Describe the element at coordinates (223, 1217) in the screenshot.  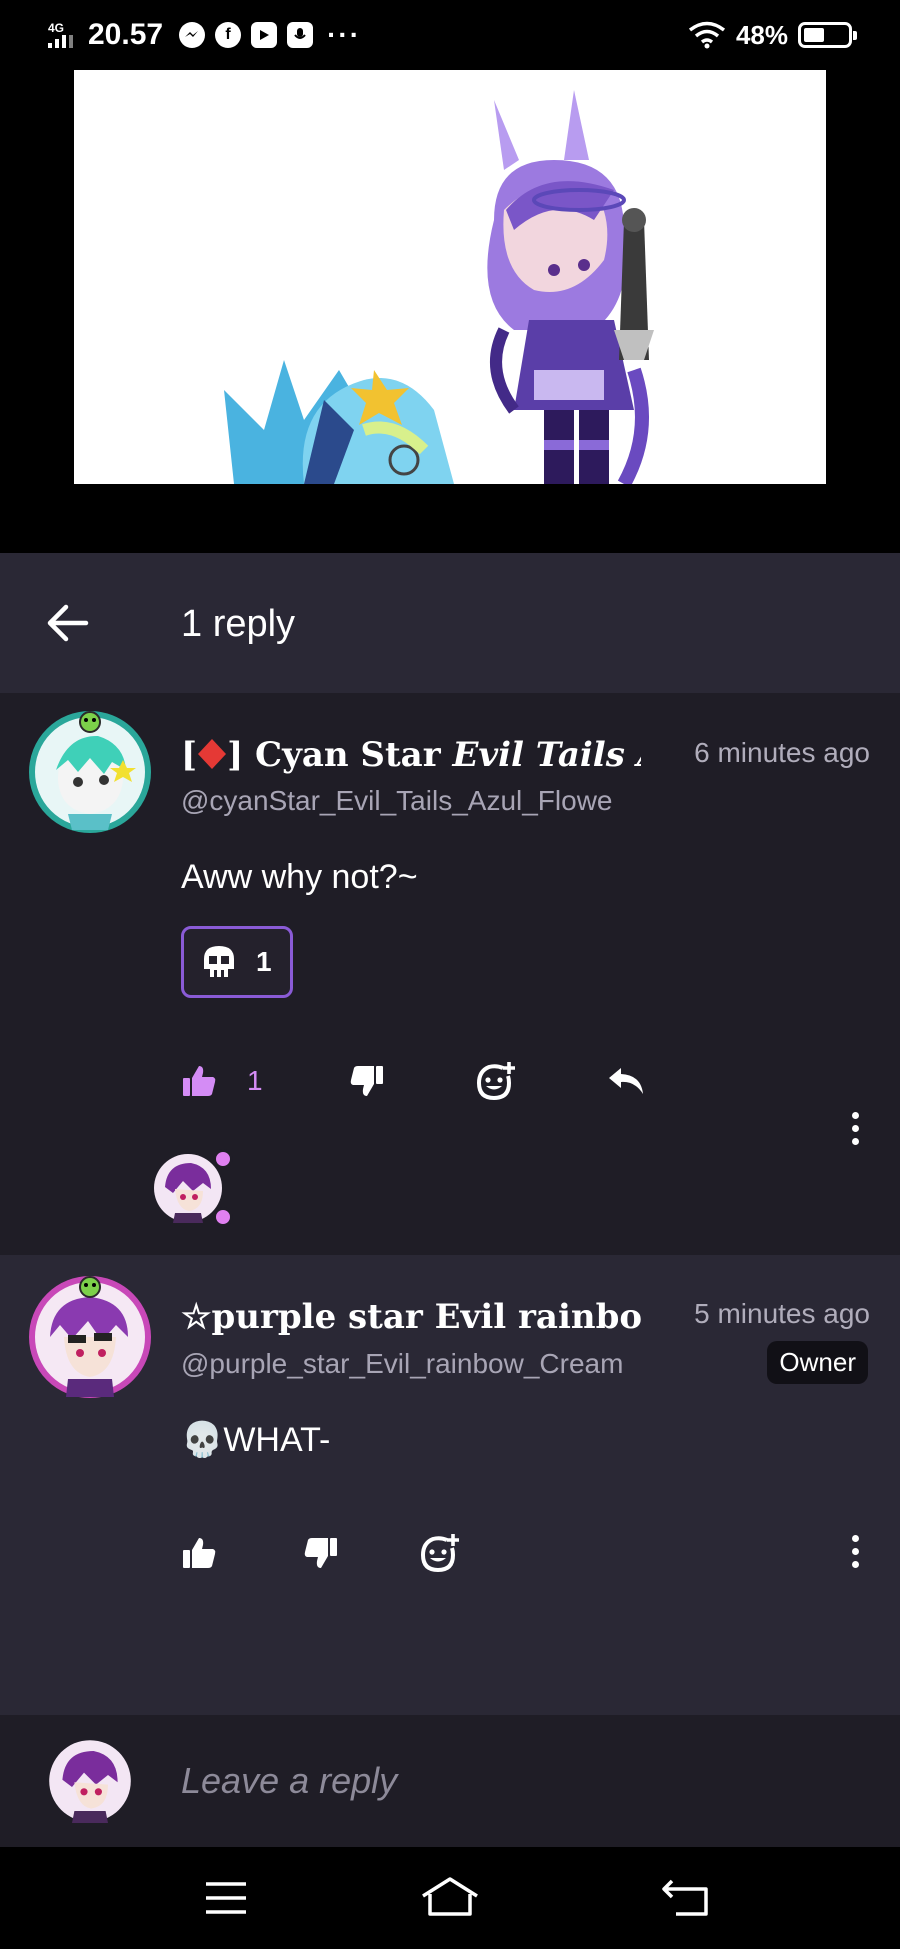
I see `heart-badge-icon` at that location.